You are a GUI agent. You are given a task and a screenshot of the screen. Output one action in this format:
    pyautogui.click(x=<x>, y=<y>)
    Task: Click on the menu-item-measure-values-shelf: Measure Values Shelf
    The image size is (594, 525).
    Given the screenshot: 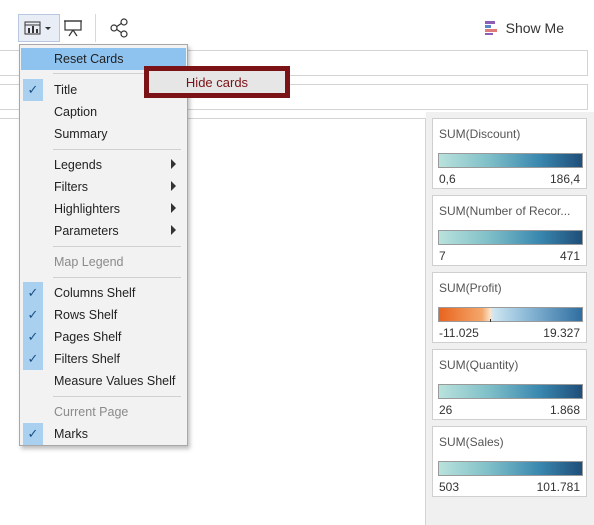 What is the action you would take?
    pyautogui.click(x=103, y=381)
    